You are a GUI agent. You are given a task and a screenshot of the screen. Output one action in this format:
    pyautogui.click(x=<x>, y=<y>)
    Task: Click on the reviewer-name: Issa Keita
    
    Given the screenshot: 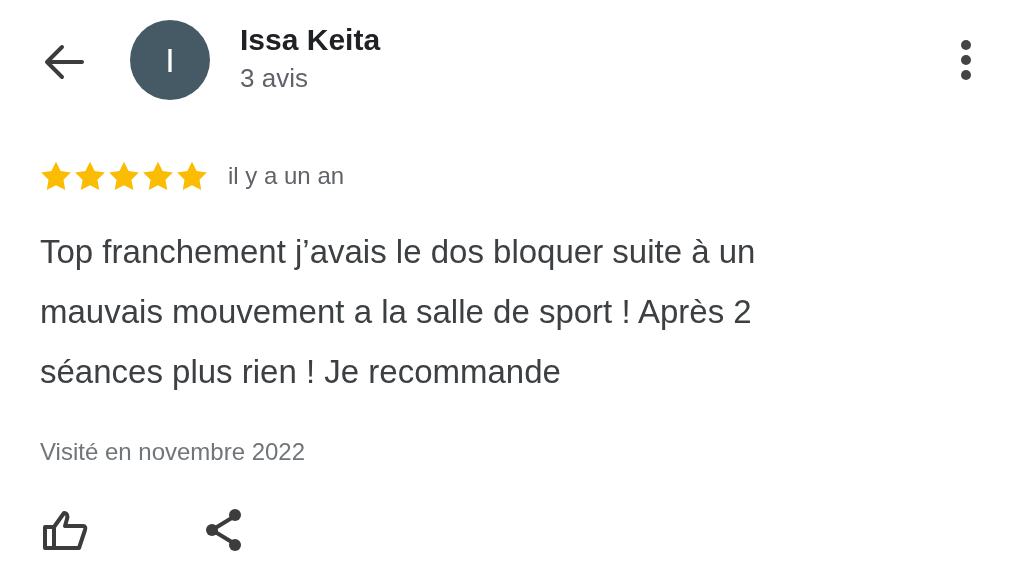 What is the action you would take?
    pyautogui.click(x=310, y=40)
    